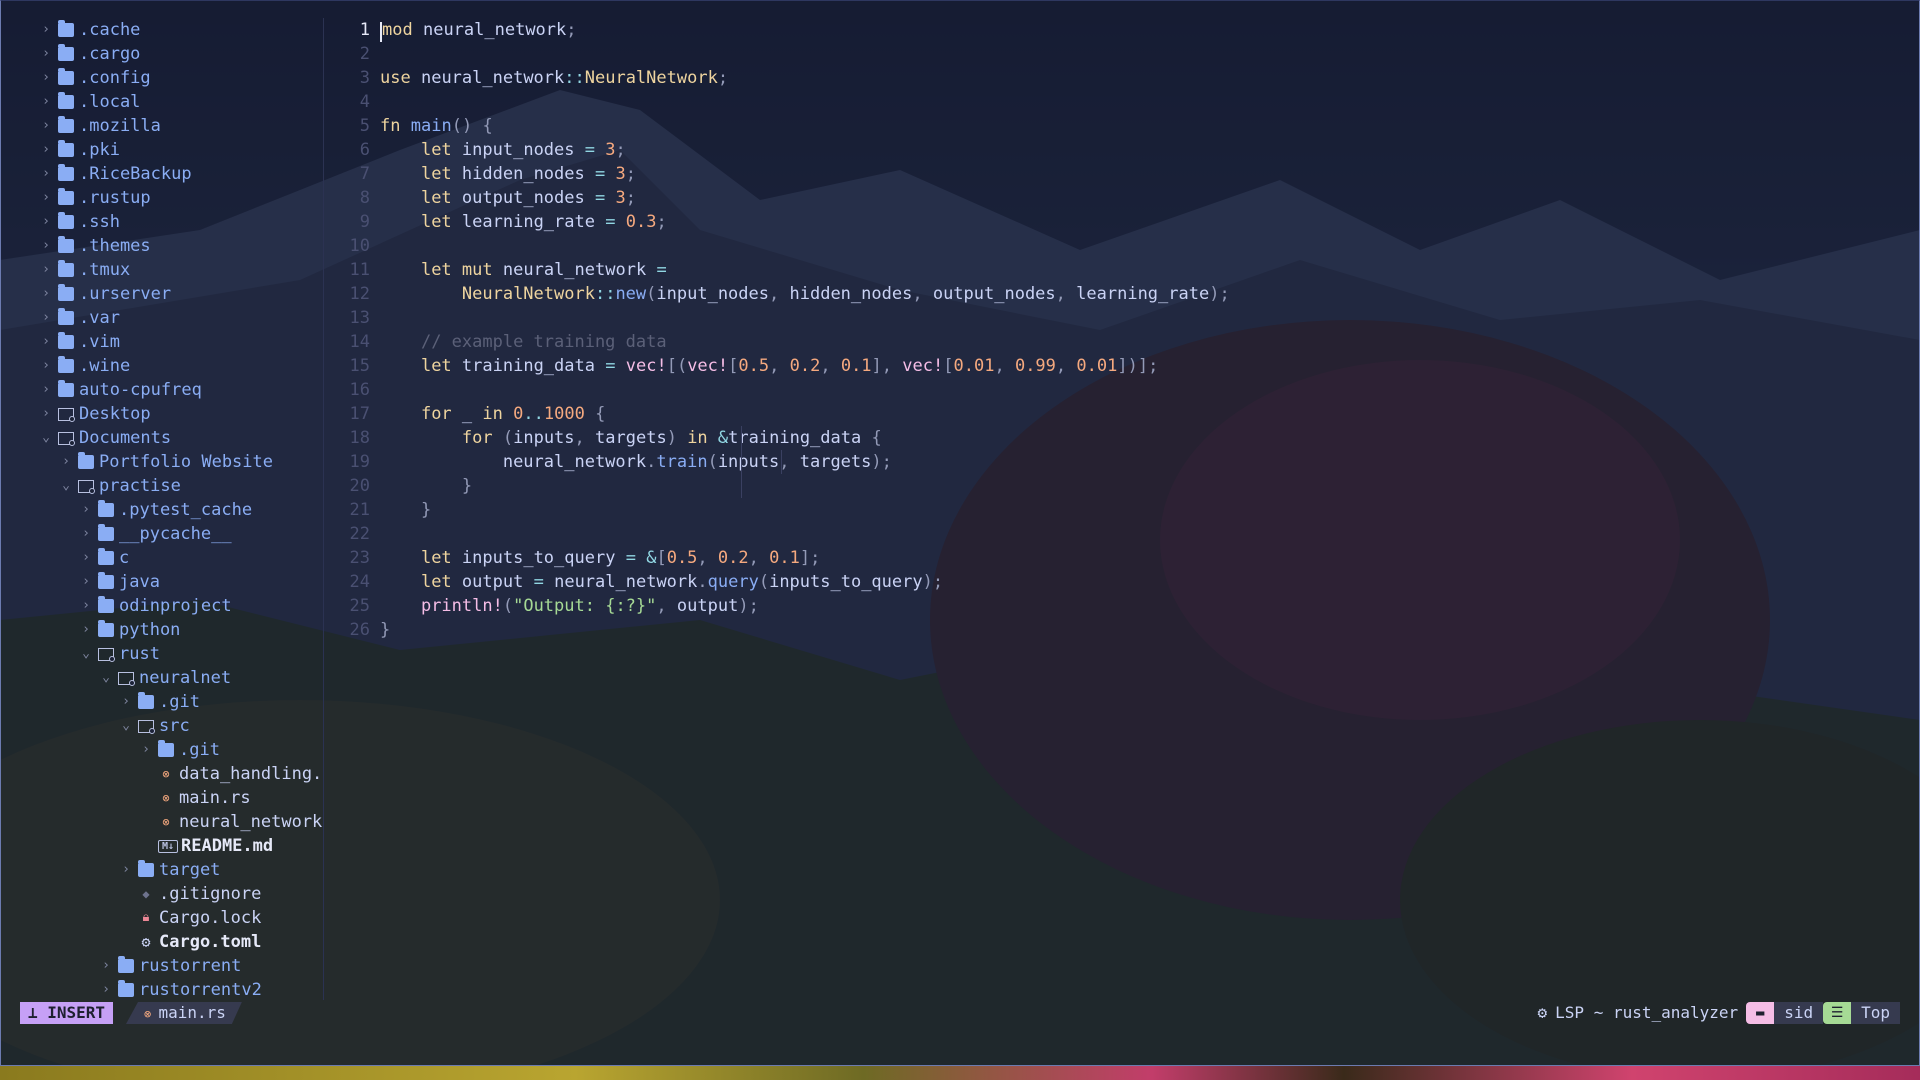 Image resolution: width=1920 pixels, height=1080 pixels. Describe the element at coordinates (381, 510) in the screenshot. I see `code-line: 21 }` at that location.